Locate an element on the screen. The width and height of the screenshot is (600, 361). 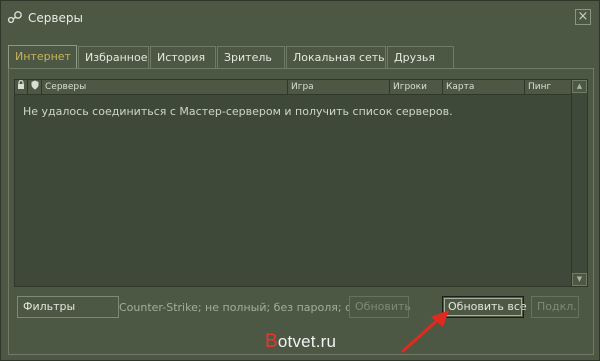
red-arrow-annotation is located at coordinates (425, 331).